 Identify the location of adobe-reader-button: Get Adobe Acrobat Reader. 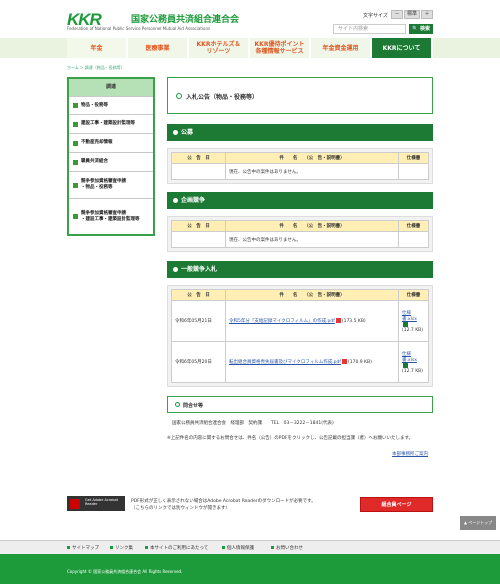
(96, 503).